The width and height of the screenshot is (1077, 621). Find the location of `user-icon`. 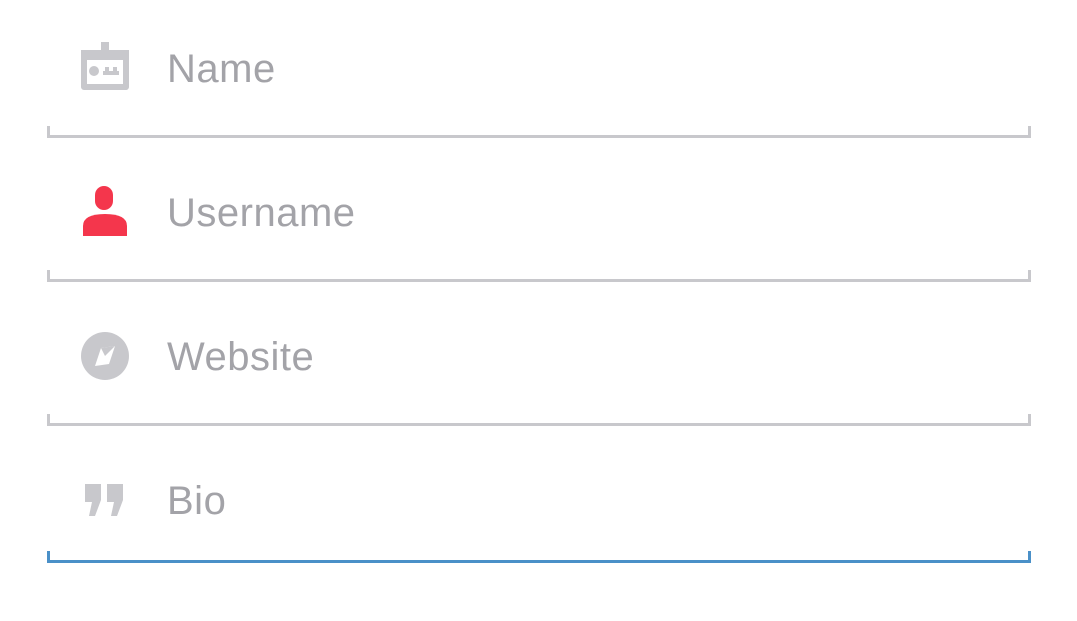

user-icon is located at coordinates (105, 210).